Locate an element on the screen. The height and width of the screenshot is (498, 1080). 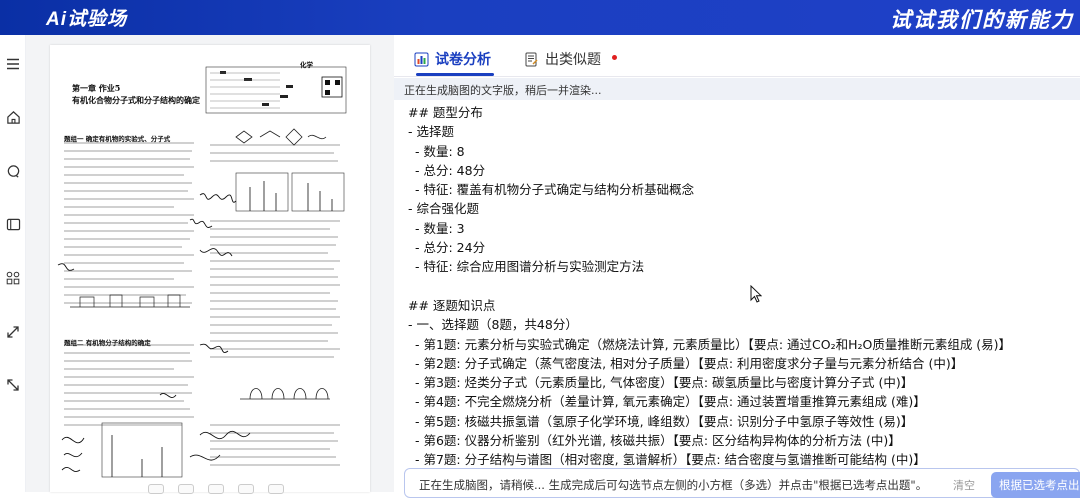
apps-icon is located at coordinates (13, 278).